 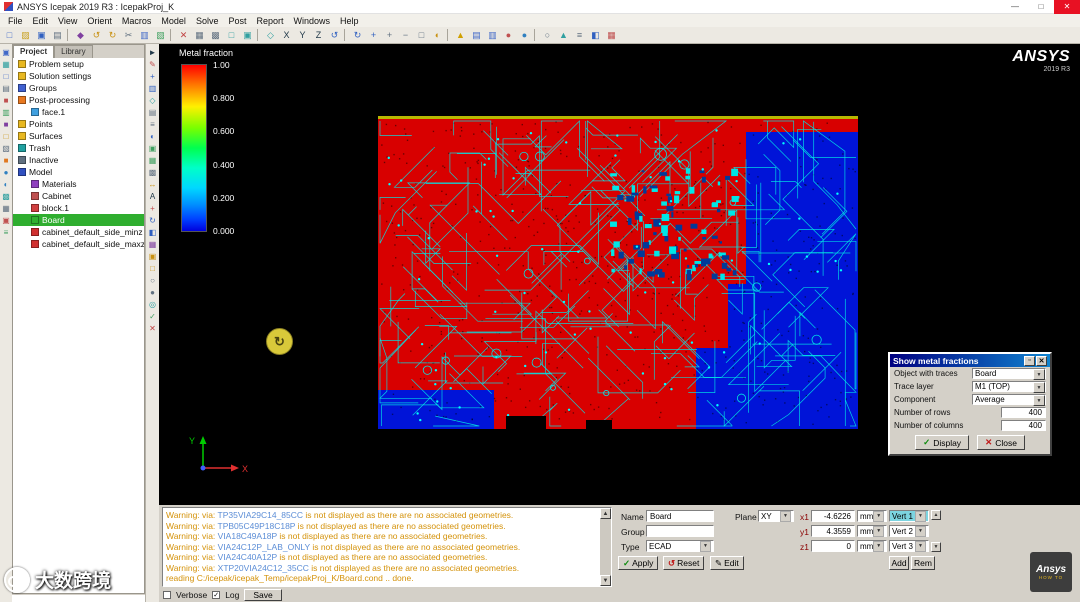 I want to click on scale-object-icon: ◇, so click(x=152, y=100).